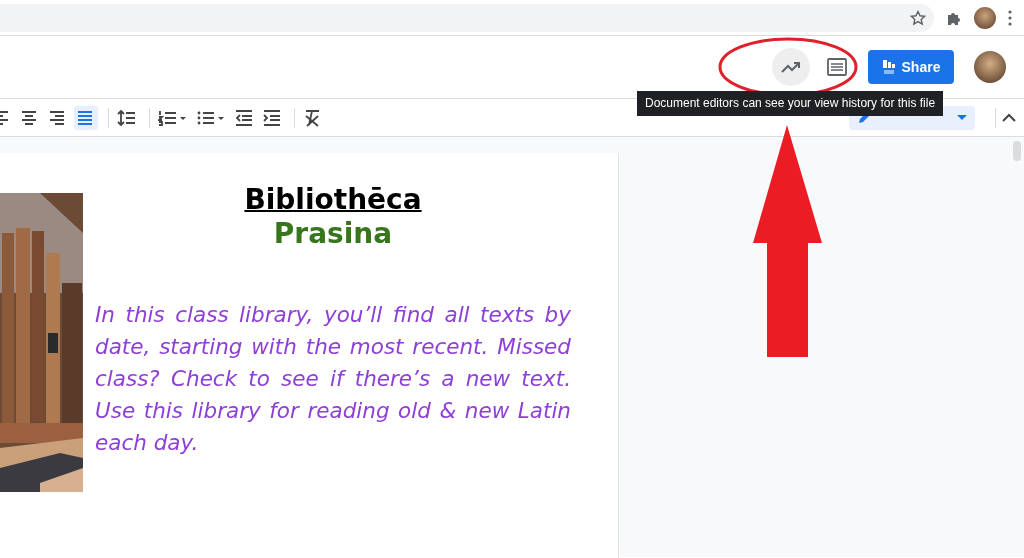 This screenshot has width=1024, height=558. What do you see at coordinates (962, 117) in the screenshot?
I see `caret-icon` at bounding box center [962, 117].